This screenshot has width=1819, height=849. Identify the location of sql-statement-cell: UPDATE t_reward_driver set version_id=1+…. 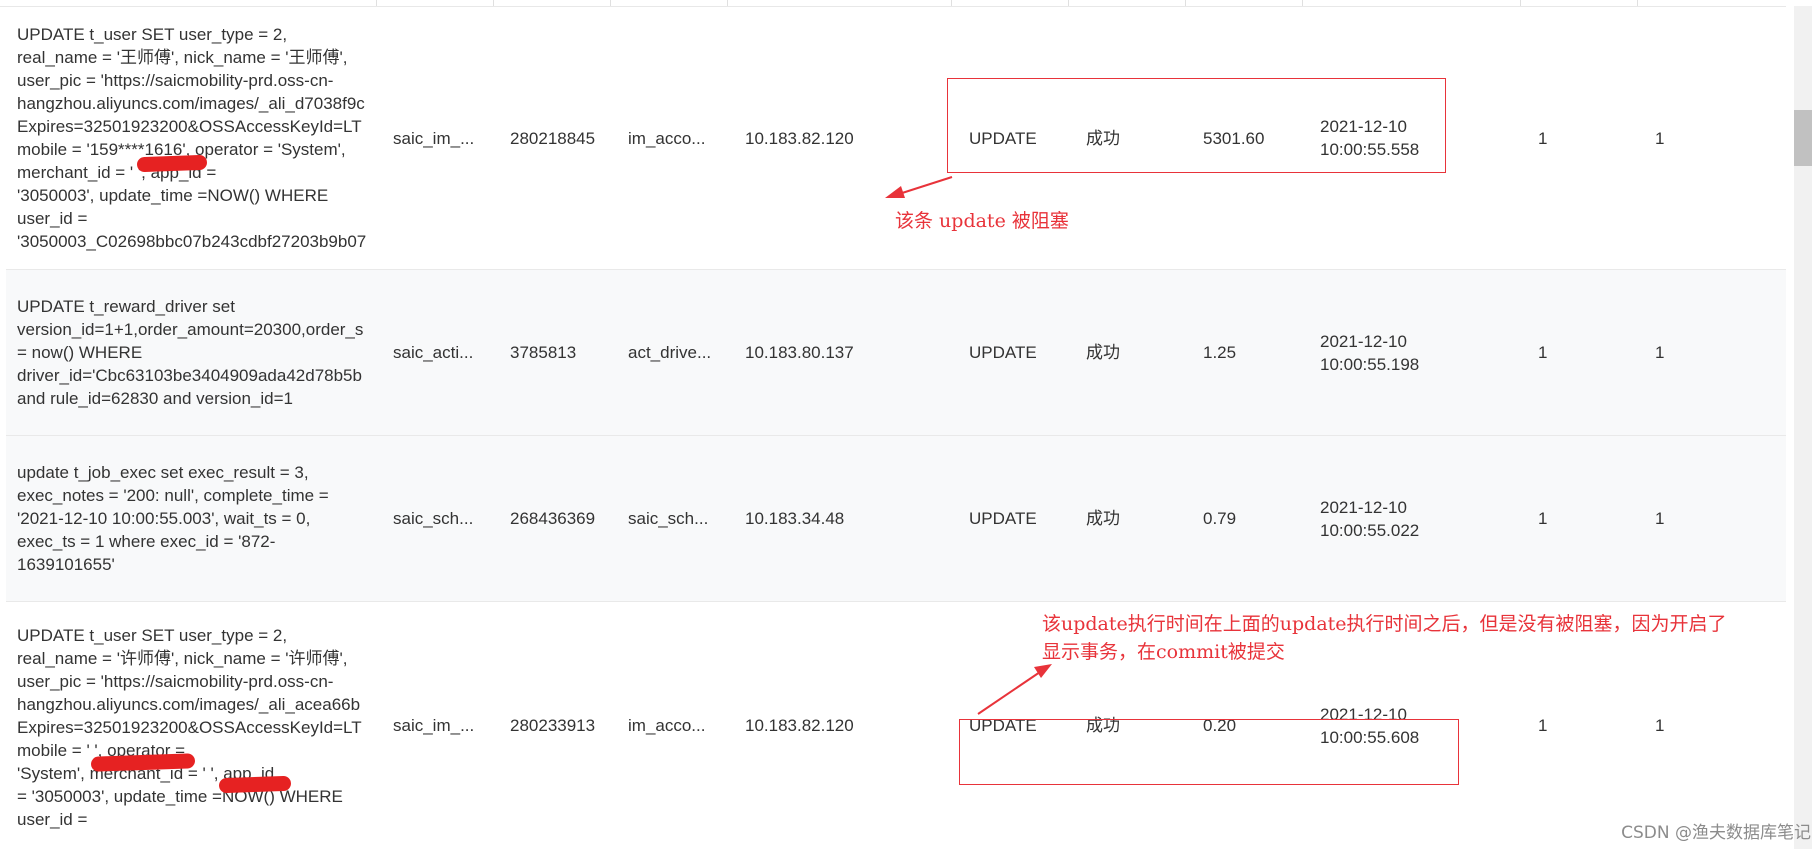
(200, 352).